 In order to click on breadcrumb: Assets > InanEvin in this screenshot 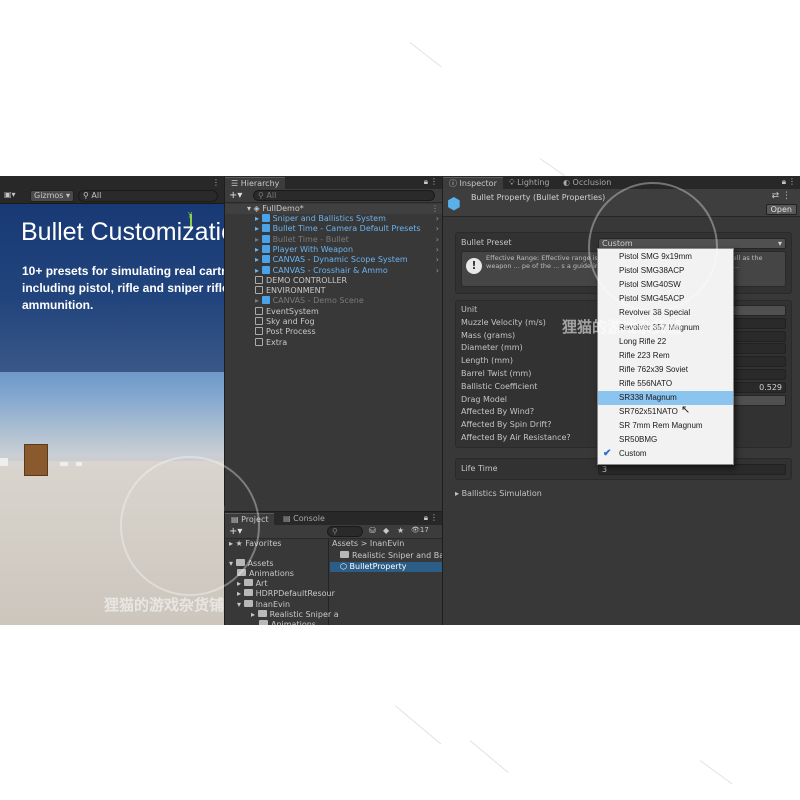, I will do `click(368, 544)`.